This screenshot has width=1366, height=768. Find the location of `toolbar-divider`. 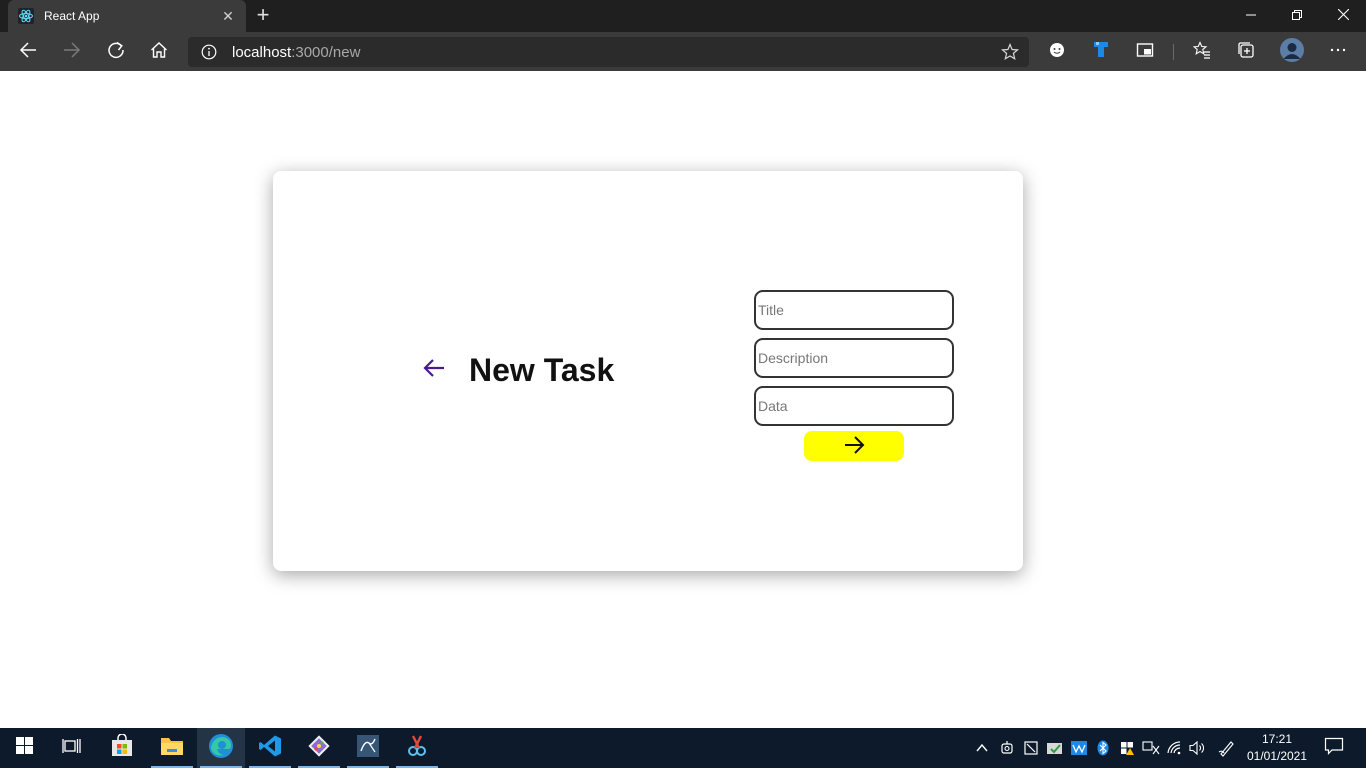

toolbar-divider is located at coordinates (1173, 52).